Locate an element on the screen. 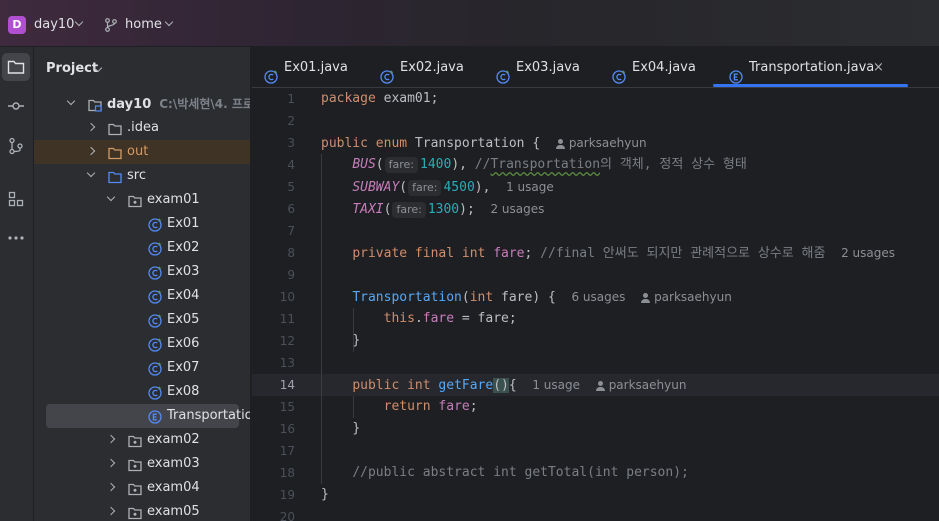 This screenshot has height=521, width=939. folder-icon is located at coordinates (16, 67).